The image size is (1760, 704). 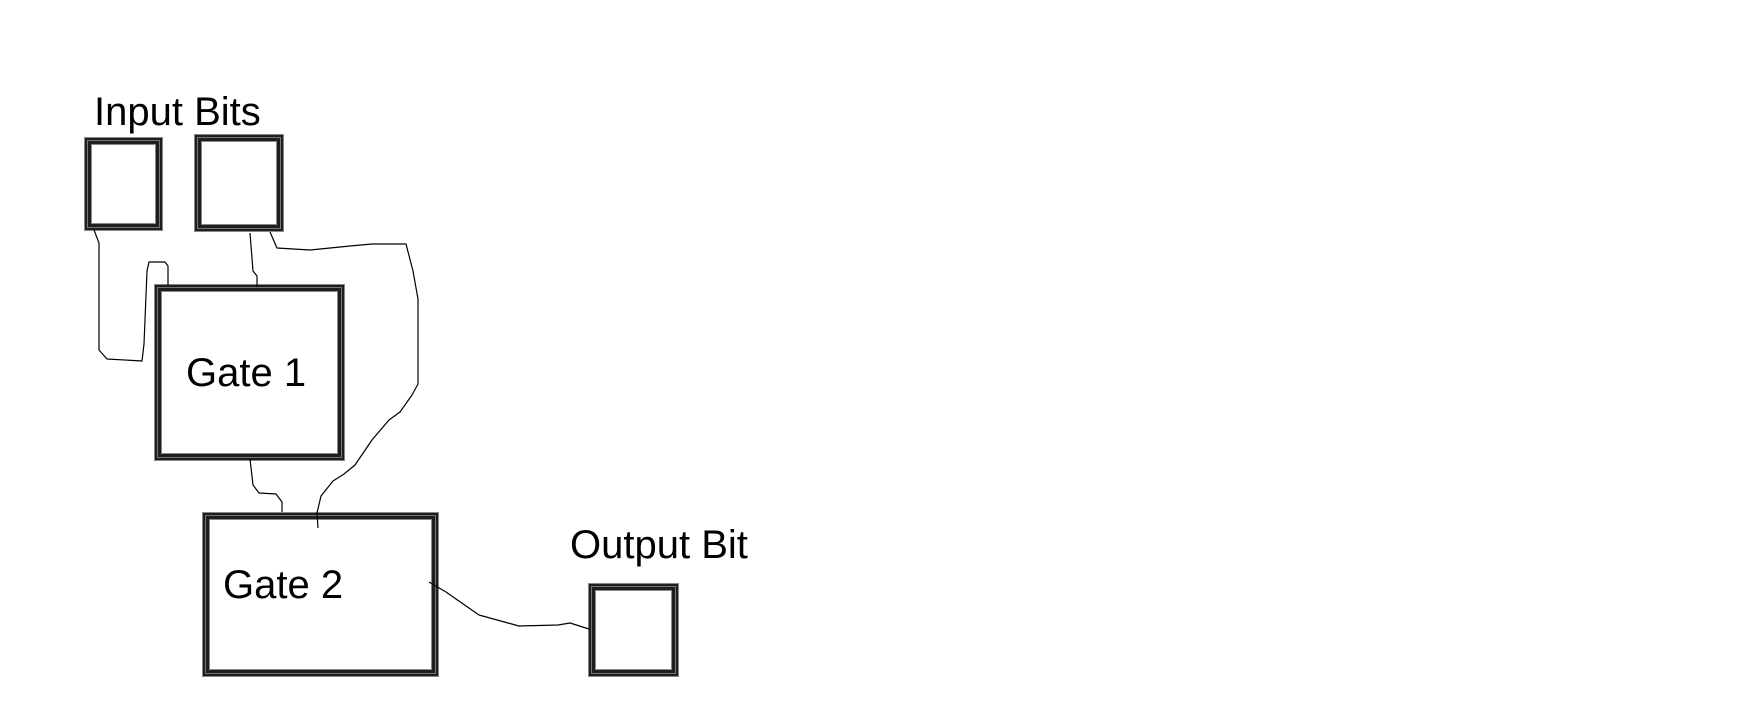 What do you see at coordinates (509, 605) in the screenshot?
I see `wire-gate2-to-output` at bounding box center [509, 605].